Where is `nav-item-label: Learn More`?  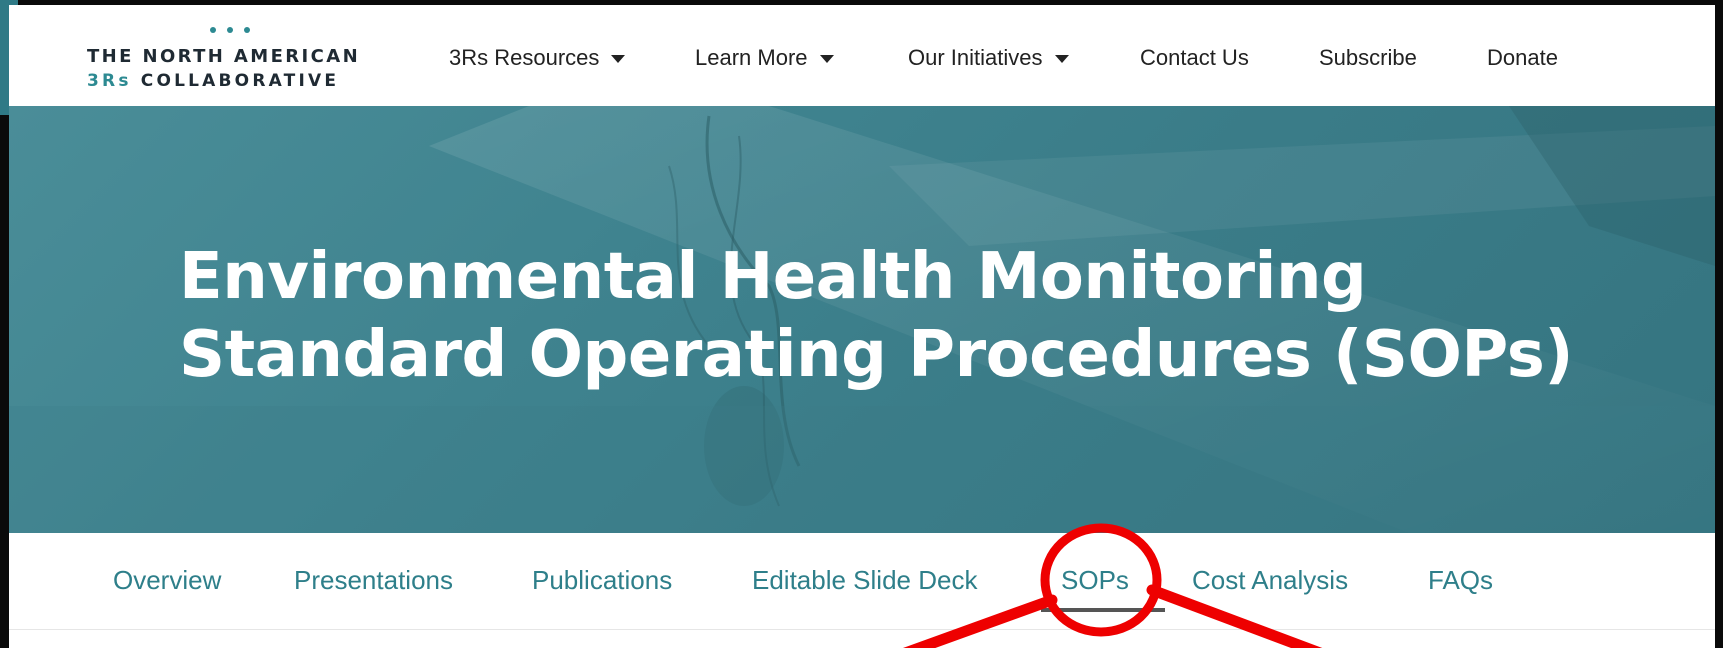 nav-item-label: Learn More is located at coordinates (751, 57).